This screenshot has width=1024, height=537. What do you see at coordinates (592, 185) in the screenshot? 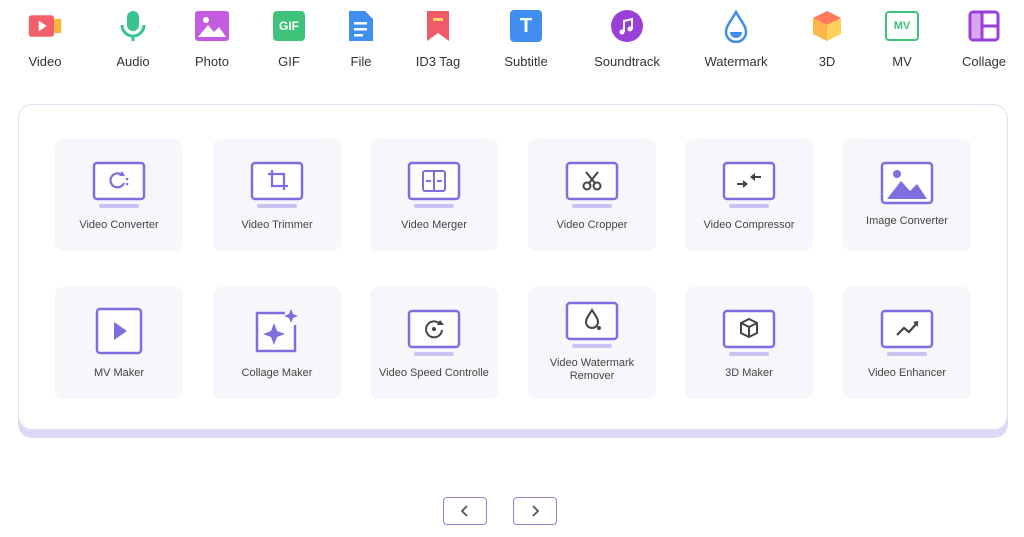
I see `scissors-icon` at bounding box center [592, 185].